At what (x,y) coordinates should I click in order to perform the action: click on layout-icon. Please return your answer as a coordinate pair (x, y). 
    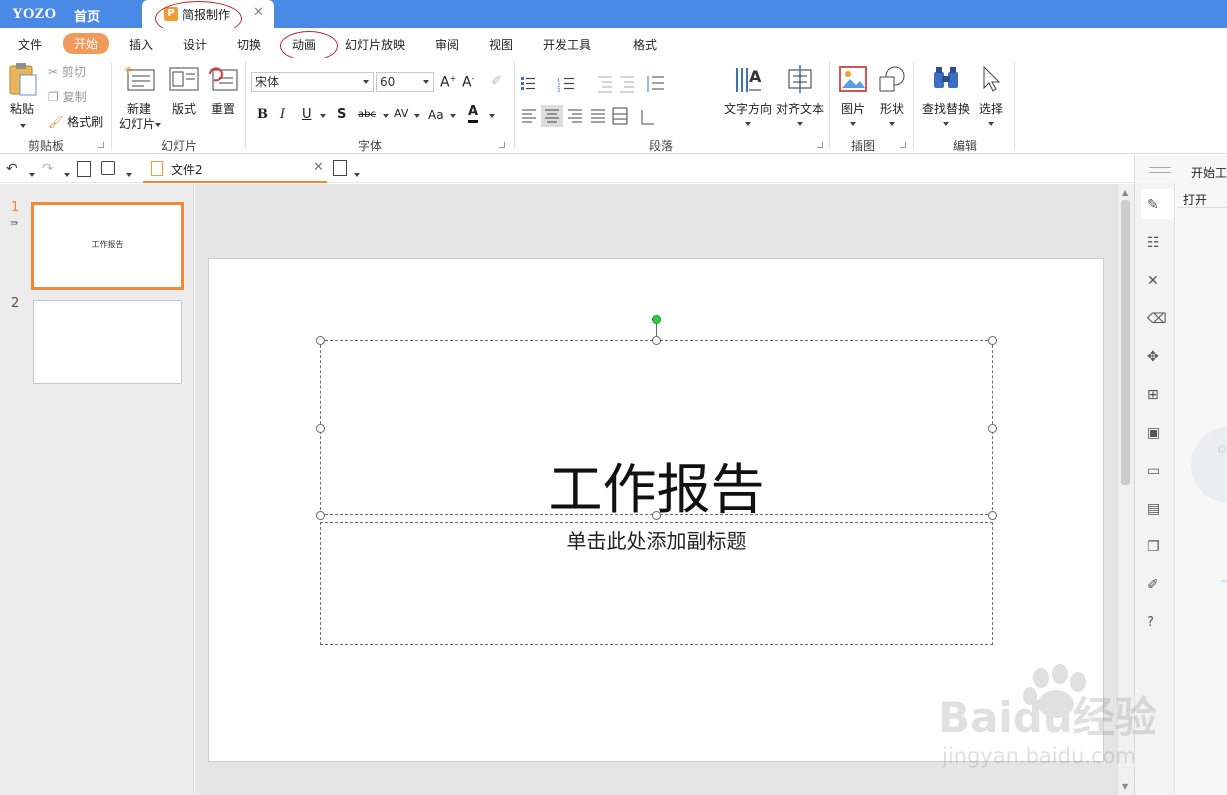
    Looking at the image, I should click on (184, 79).